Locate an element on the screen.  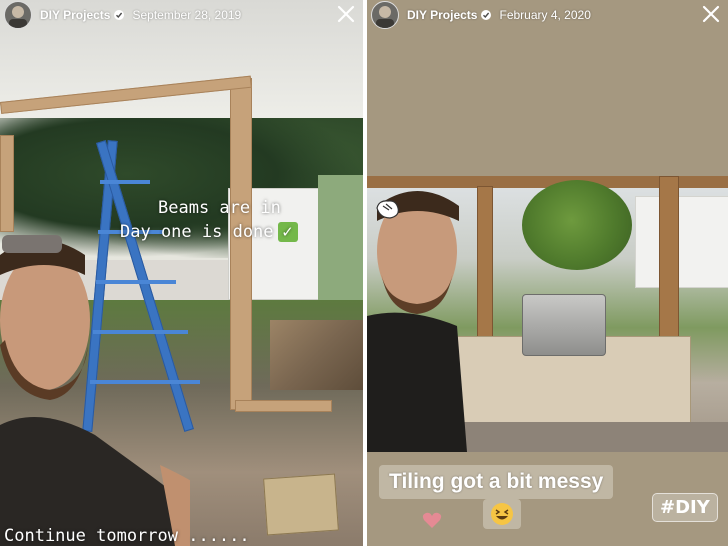
house-background is located at coordinates (681, 242).